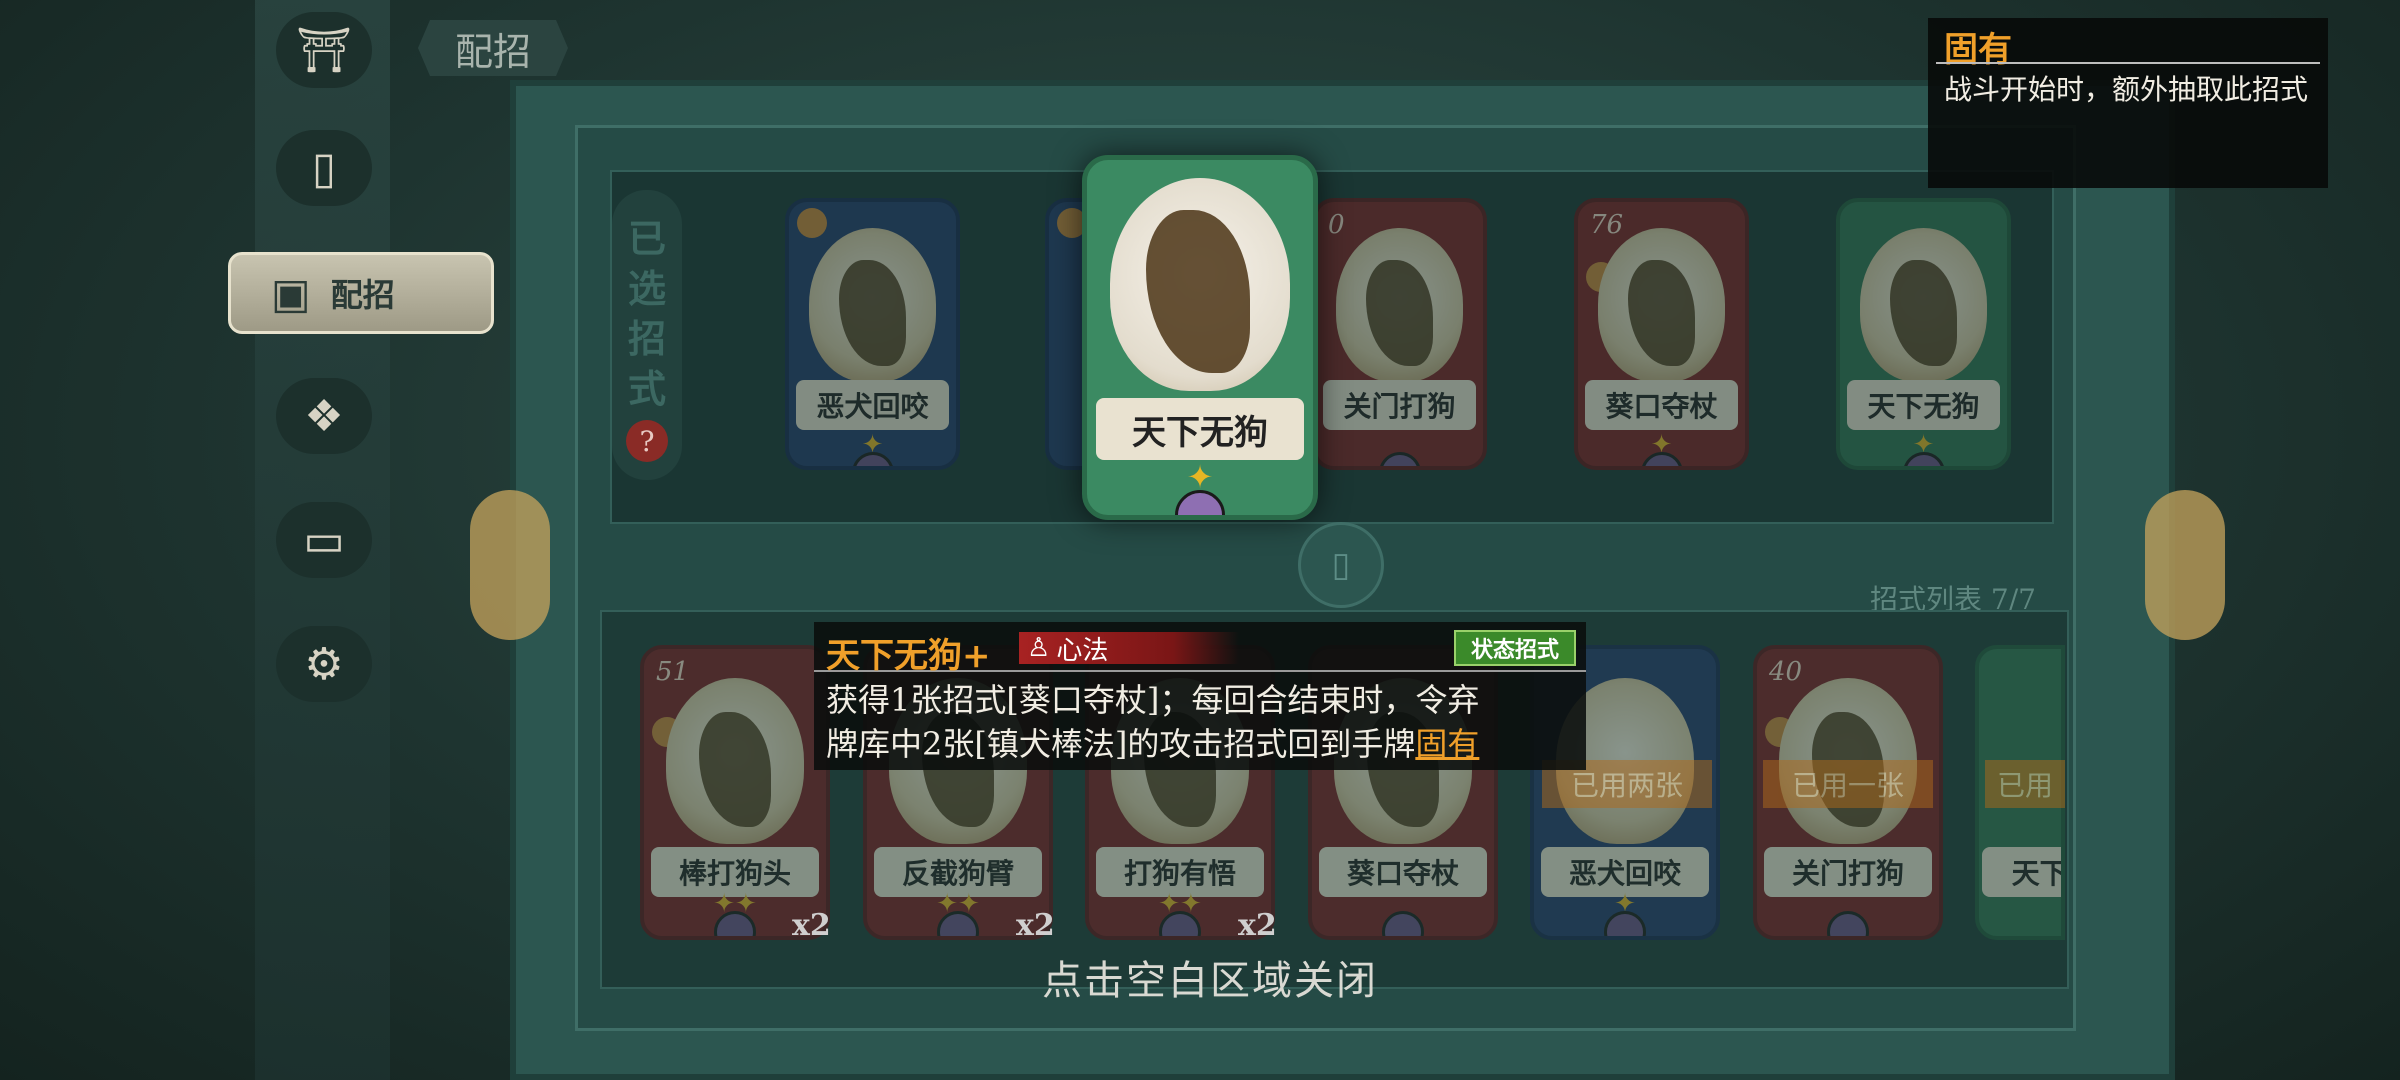  Describe the element at coordinates (1341, 565) in the screenshot. I see `deck-medal-icon: ▯` at that location.